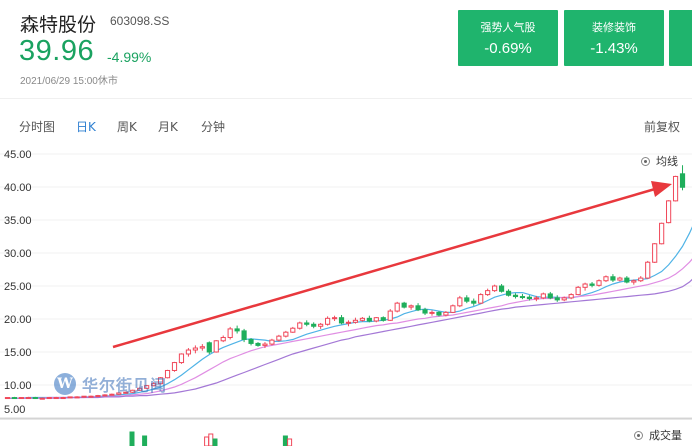 The height and width of the screenshot is (446, 692). What do you see at coordinates (213, 126) in the screenshot?
I see `tab-minute: 分钟` at bounding box center [213, 126].